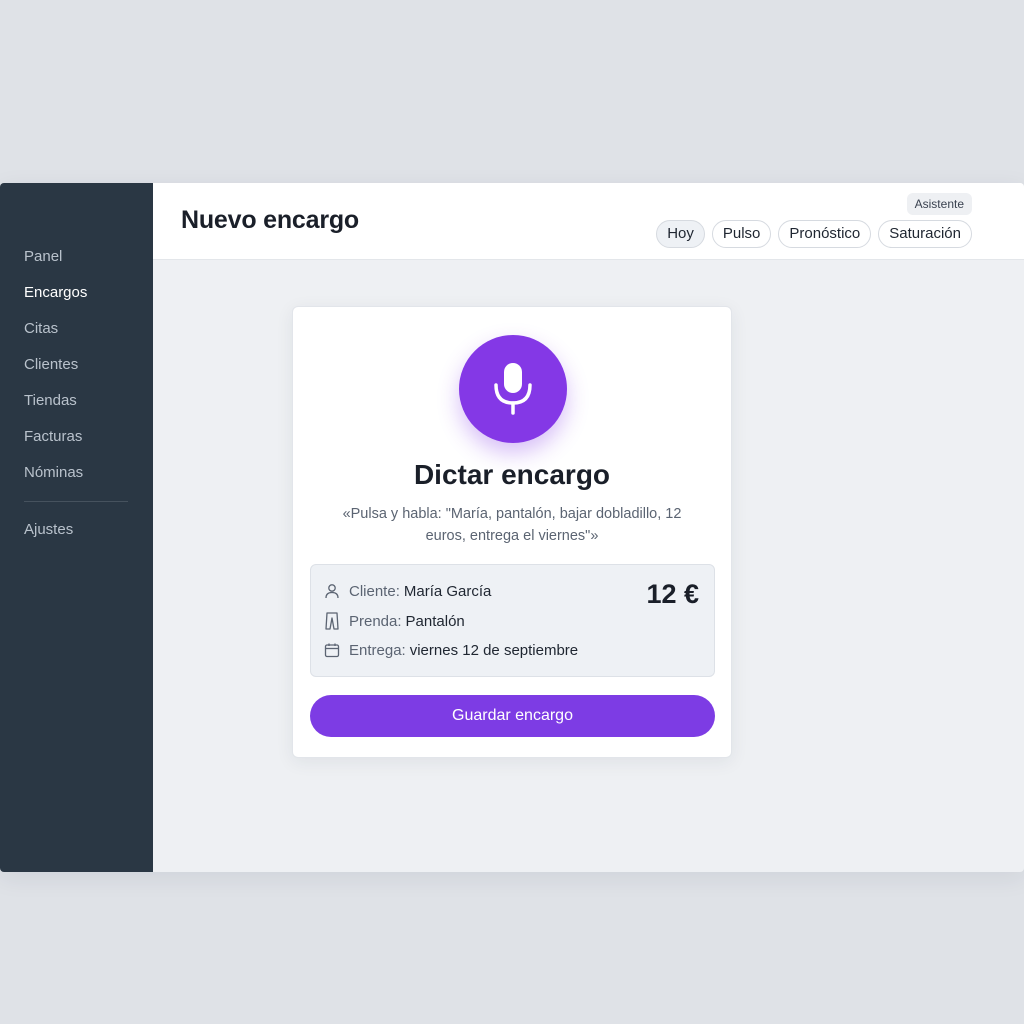 The image size is (1024, 1024). What do you see at coordinates (672, 594) in the screenshot?
I see `order-price: 12 €` at bounding box center [672, 594].